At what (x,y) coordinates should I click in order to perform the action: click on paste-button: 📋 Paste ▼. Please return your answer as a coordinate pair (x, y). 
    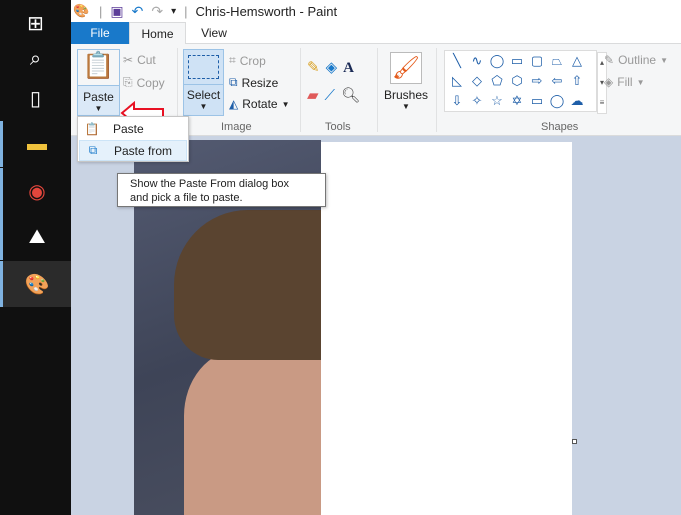
    Looking at the image, I should click on (98, 82).